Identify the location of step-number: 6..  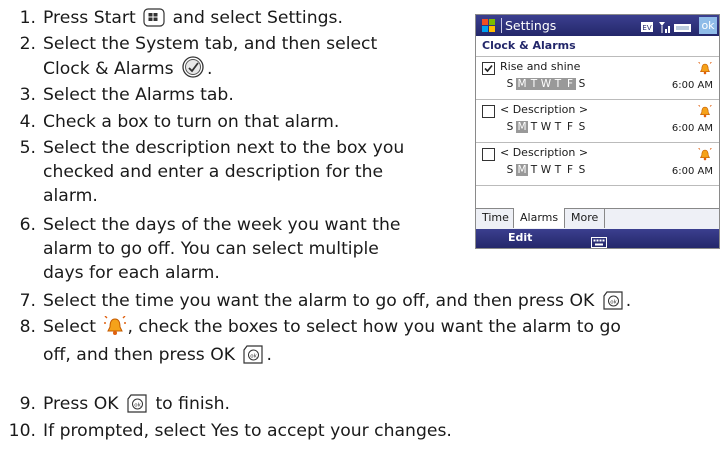
(27, 225).